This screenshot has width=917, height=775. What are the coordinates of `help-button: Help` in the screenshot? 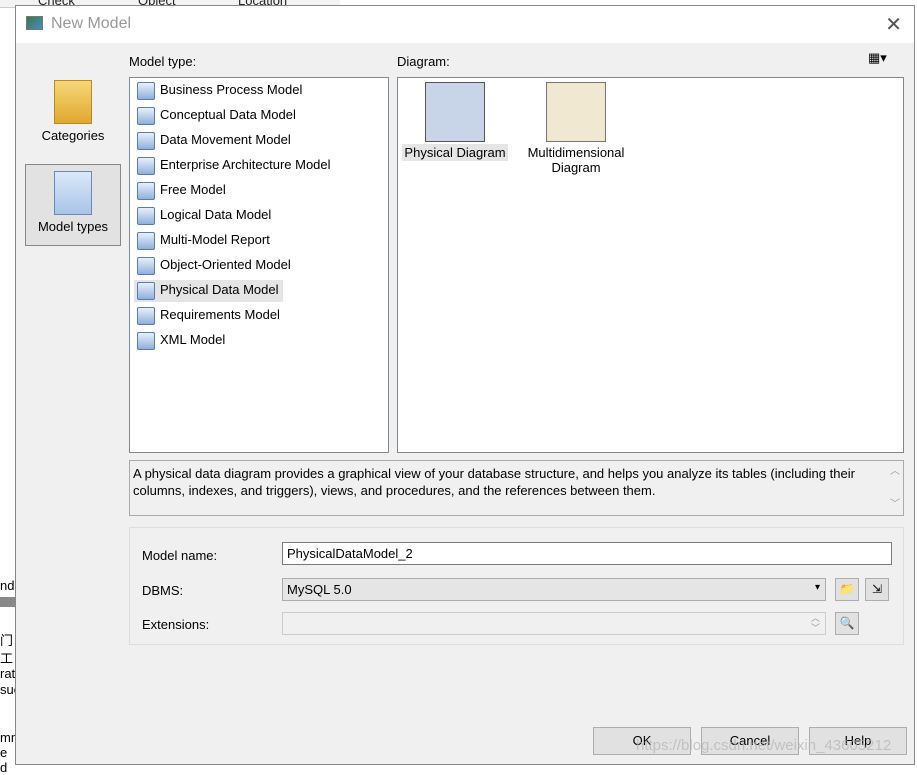 It's located at (858, 741).